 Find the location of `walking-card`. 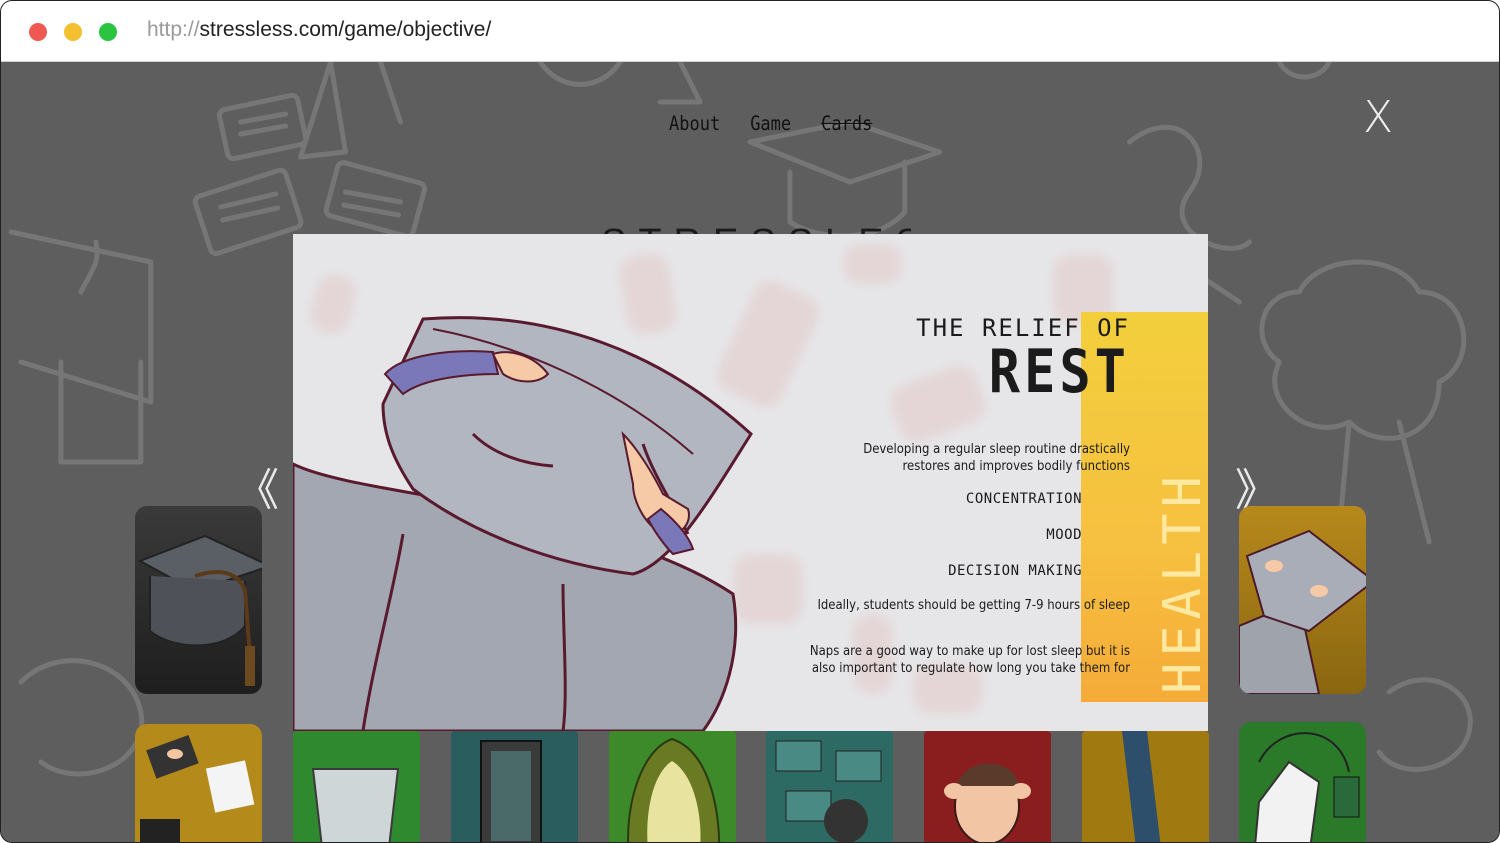

walking-card is located at coordinates (1145, 786).